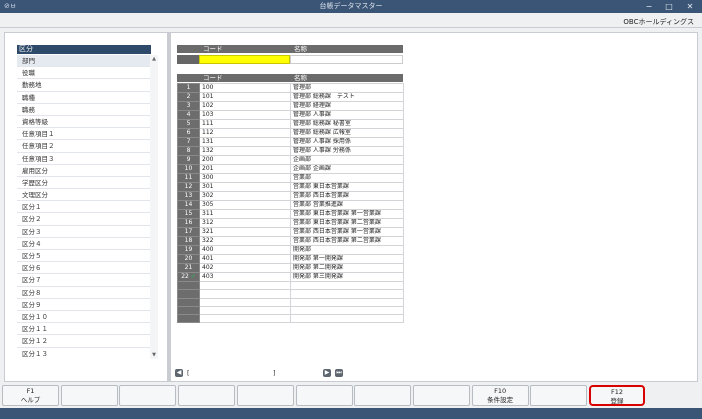 The height and width of the screenshot is (419, 702). What do you see at coordinates (85, 268) in the screenshot?
I see `category-item: 区分６` at bounding box center [85, 268].